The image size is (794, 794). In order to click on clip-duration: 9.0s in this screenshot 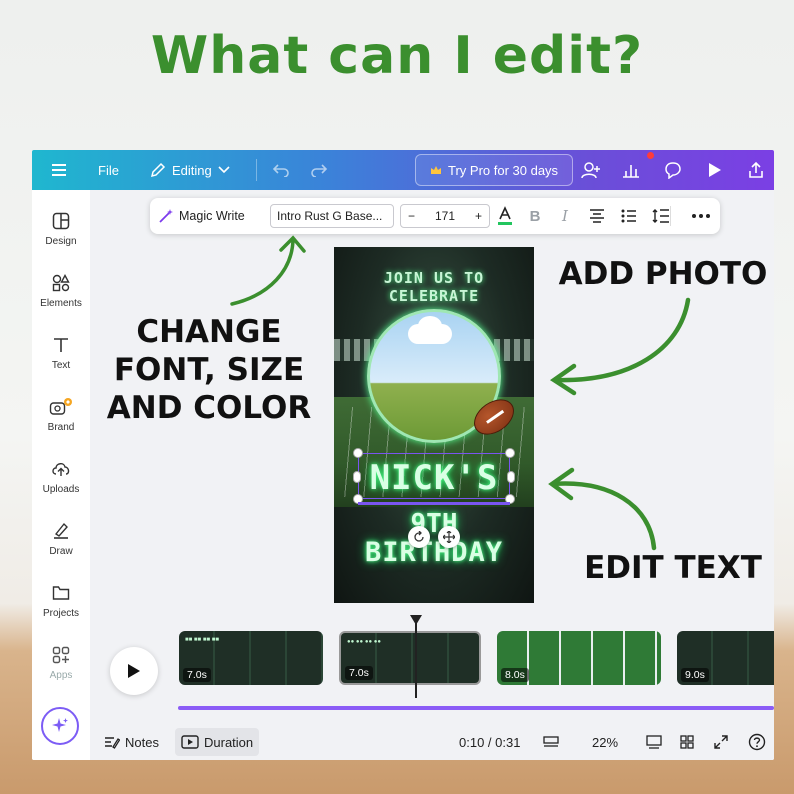, I will do `click(695, 675)`.